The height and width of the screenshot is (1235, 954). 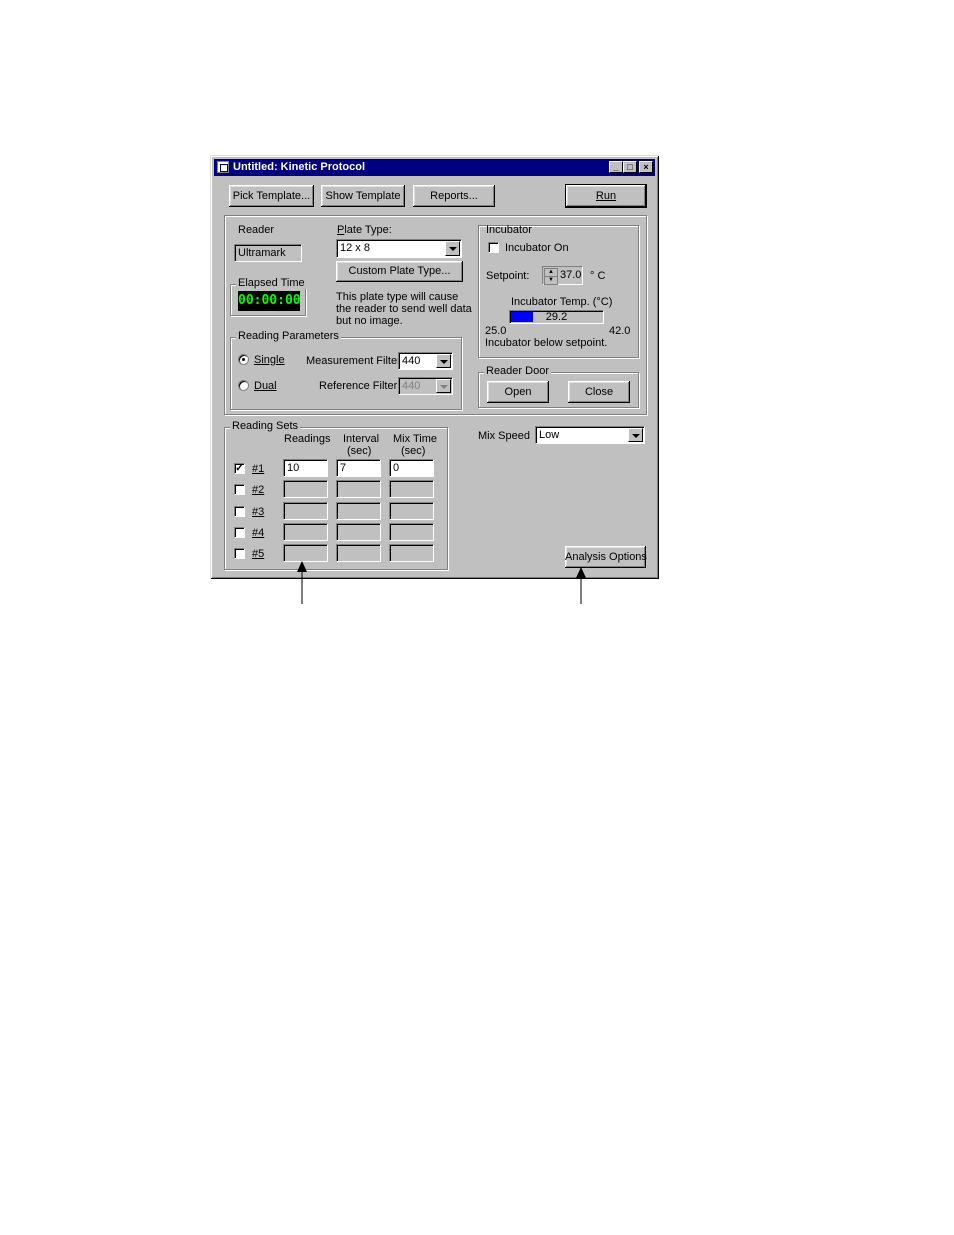 What do you see at coordinates (302, 566) in the screenshot?
I see `readings-callout-arrowhead` at bounding box center [302, 566].